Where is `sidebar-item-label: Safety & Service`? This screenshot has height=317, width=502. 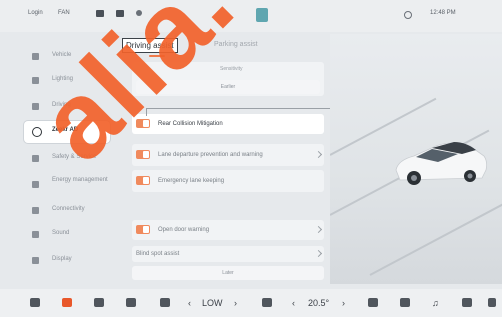
sidebar-item-label: Safety & Service is located at coordinates (74, 157).